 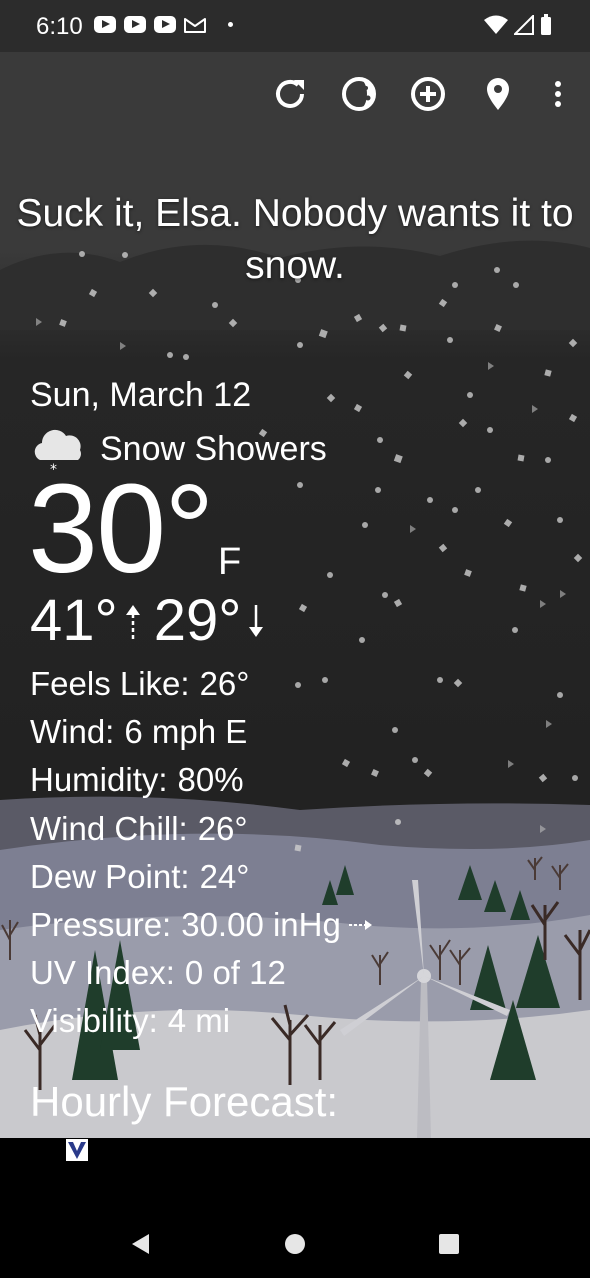 I want to click on detail-value: 0 of 12, so click(x=235, y=973).